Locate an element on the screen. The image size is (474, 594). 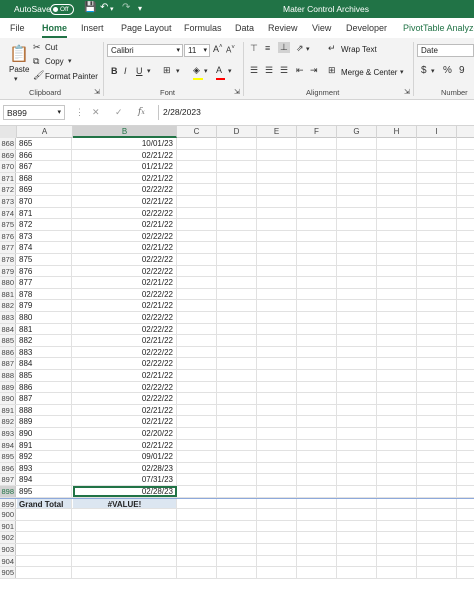
paste-button: Paste is located at coordinates (19, 69).